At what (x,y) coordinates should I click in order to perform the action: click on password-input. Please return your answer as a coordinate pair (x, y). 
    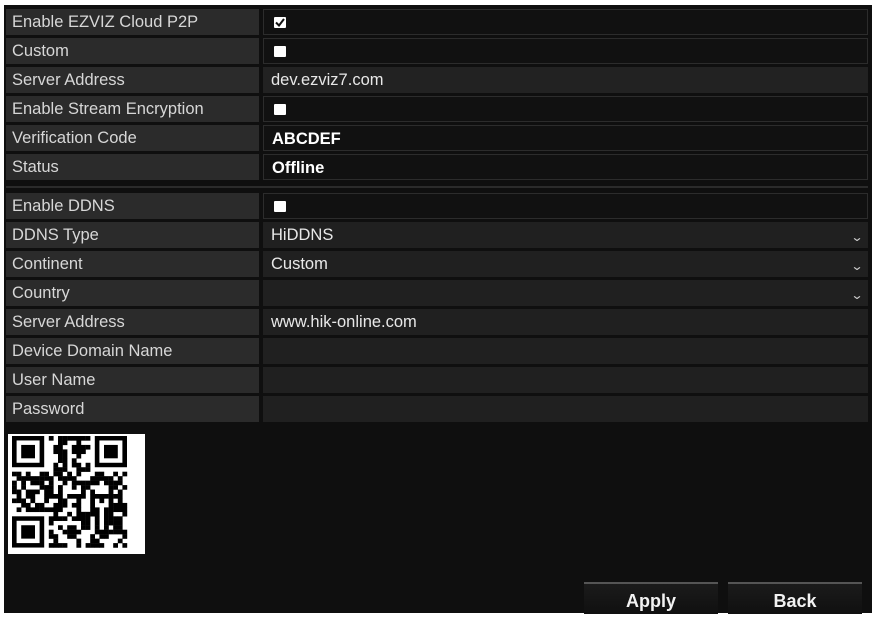
    Looking at the image, I should click on (565, 409).